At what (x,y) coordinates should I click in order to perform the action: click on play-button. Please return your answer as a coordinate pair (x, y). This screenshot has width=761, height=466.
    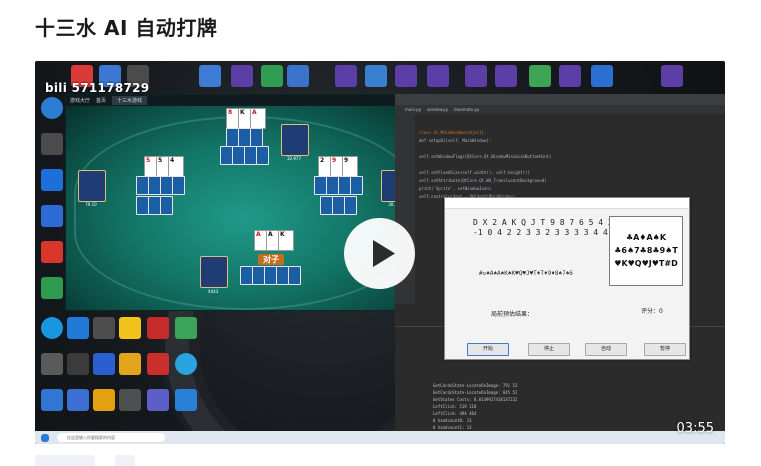
    Looking at the image, I should click on (379, 253).